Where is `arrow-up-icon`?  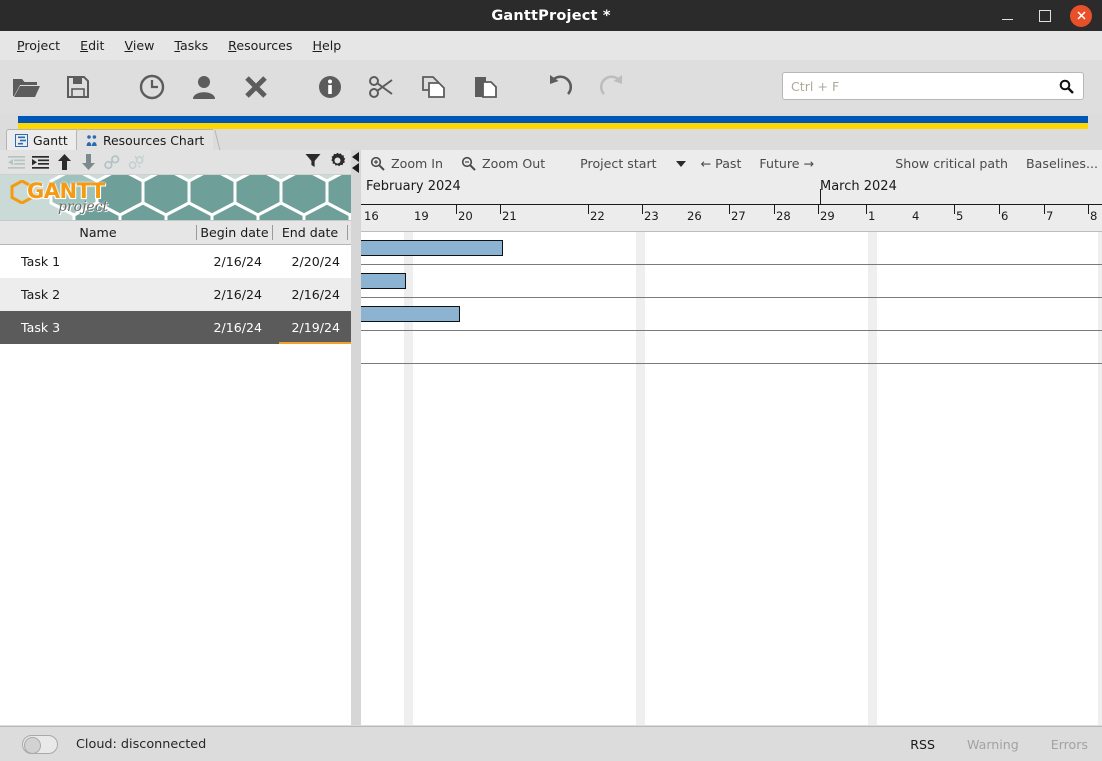
arrow-up-icon is located at coordinates (64, 162).